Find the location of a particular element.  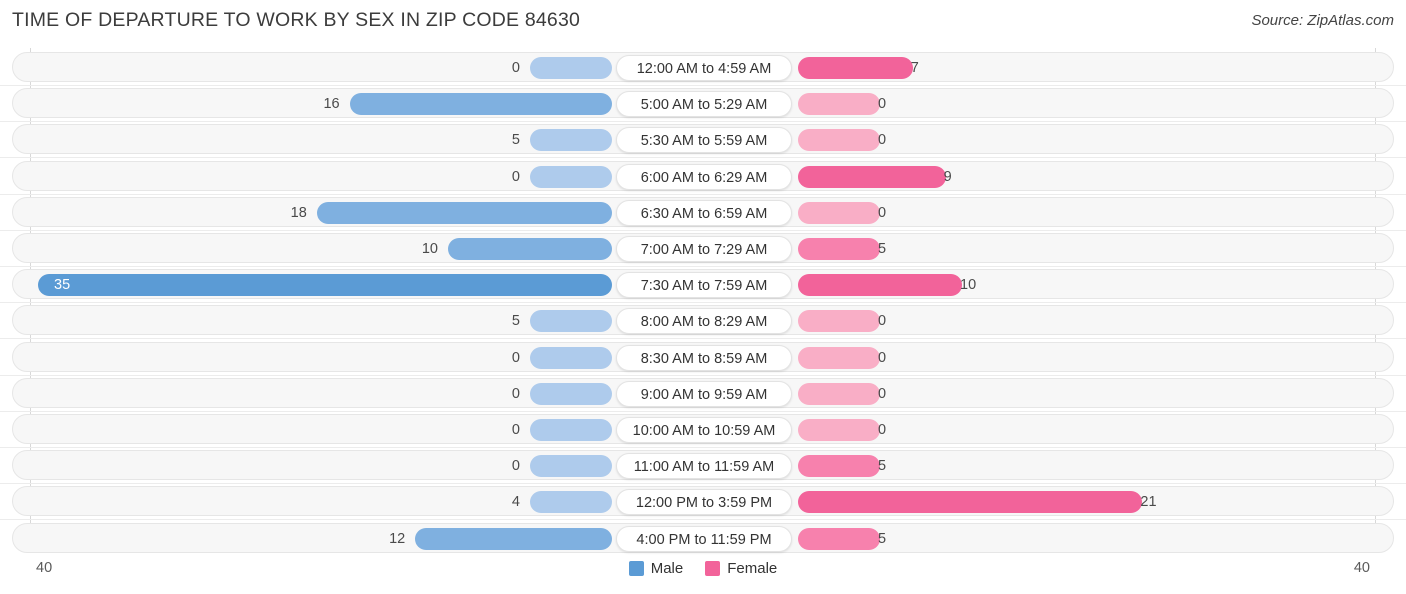

legend-label-female: Female is located at coordinates (752, 568).